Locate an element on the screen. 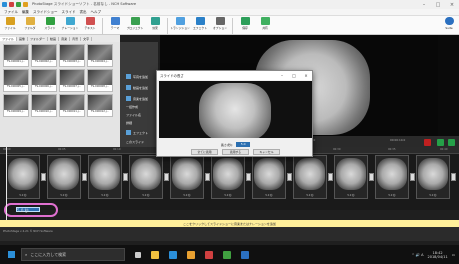 The height and width of the screenshot is (264, 459). menu-help: ヘルプ is located at coordinates (96, 12).